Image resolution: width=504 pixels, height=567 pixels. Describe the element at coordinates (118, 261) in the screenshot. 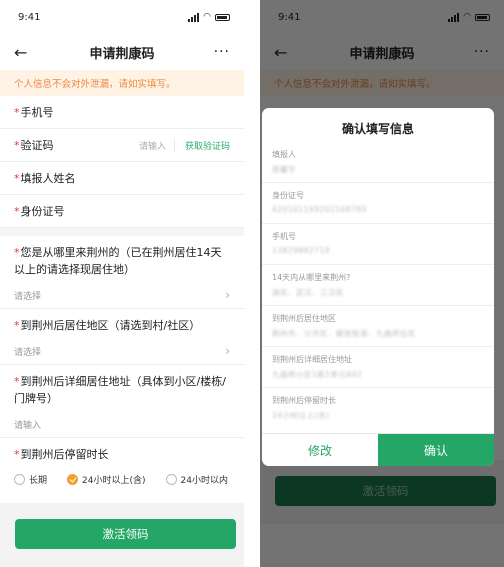

I see `origin-label: 您是从哪里来荆州的（已在荆州居住14天以上的请选择现居住地）` at that location.